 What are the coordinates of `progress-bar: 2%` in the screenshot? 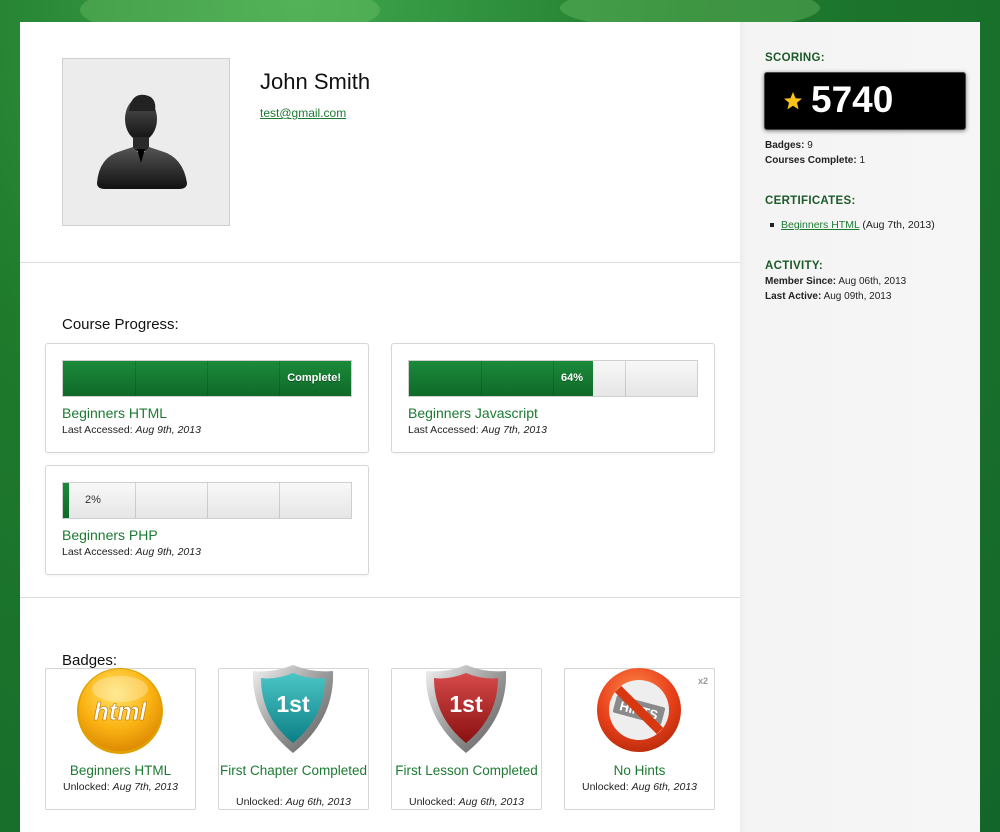 It's located at (207, 500).